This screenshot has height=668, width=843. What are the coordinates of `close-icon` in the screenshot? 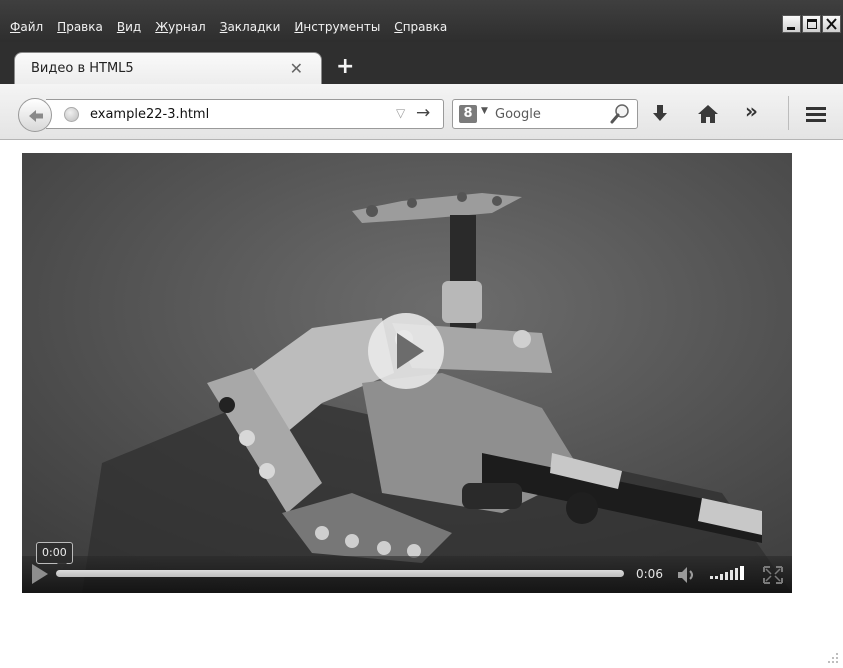 It's located at (831, 24).